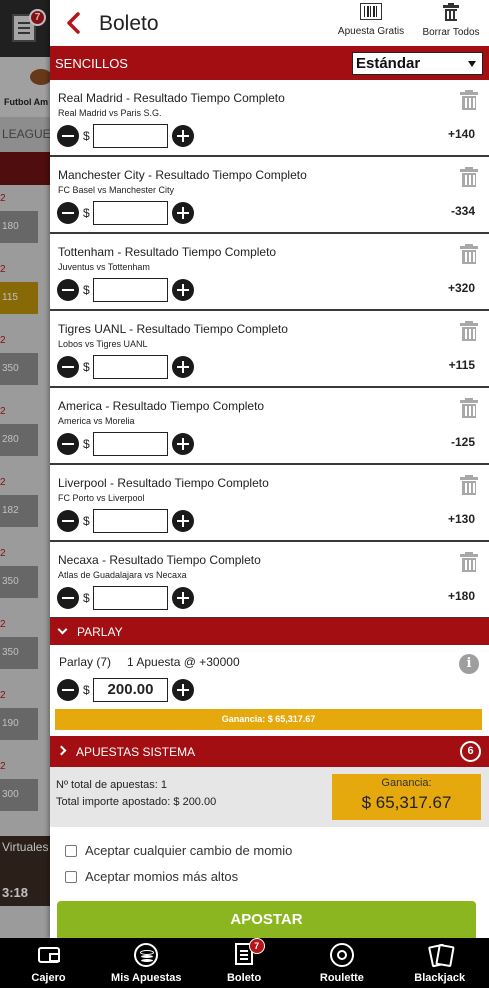 The image size is (489, 988). What do you see at coordinates (167, 252) in the screenshot?
I see `bet-market: Tottenham - Resultado Tiempo Completo` at bounding box center [167, 252].